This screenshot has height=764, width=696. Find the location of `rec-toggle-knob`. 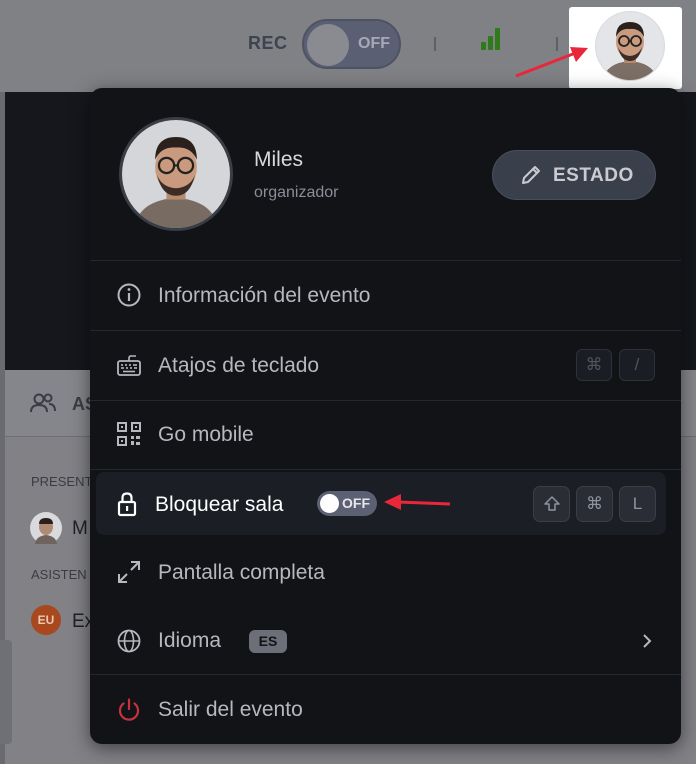

rec-toggle-knob is located at coordinates (328, 45).